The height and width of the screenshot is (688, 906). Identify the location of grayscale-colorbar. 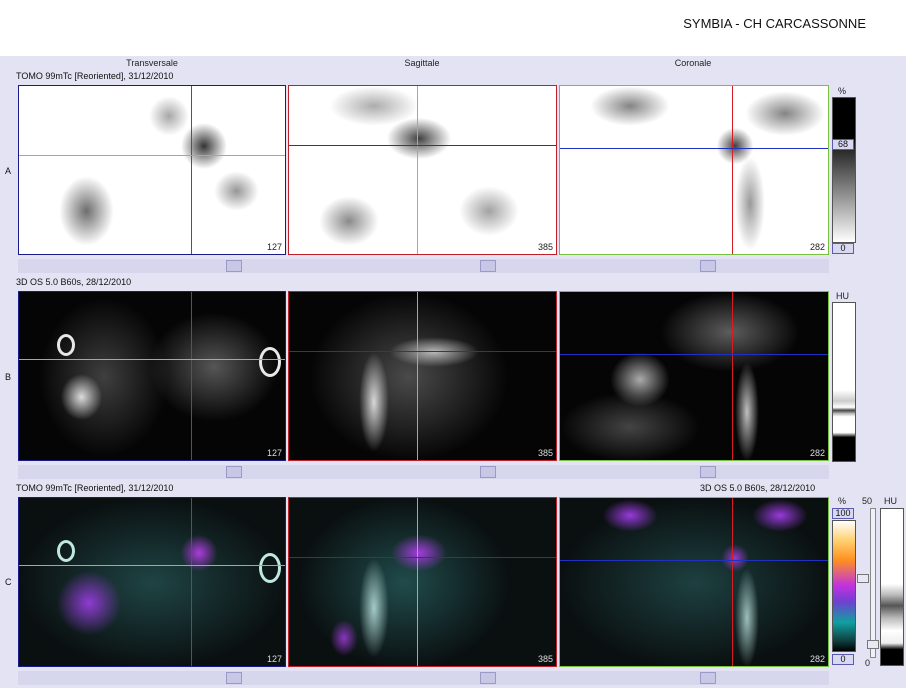
(844, 170).